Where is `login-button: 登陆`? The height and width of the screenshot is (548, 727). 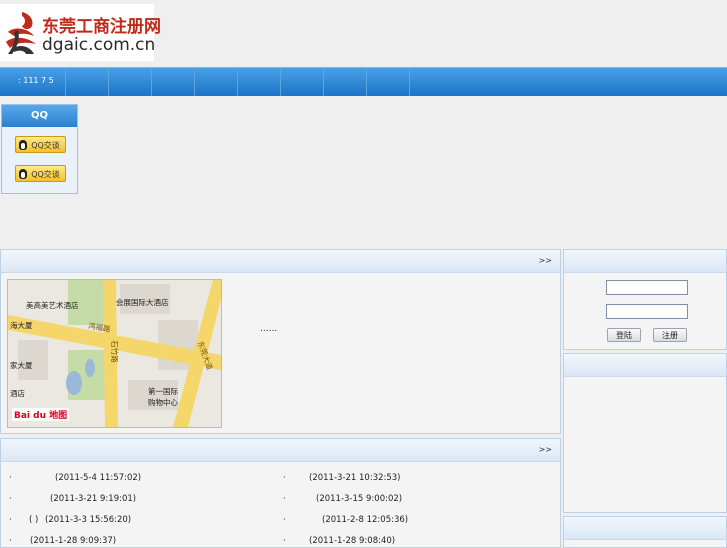
login-button: 登陆 is located at coordinates (624, 335).